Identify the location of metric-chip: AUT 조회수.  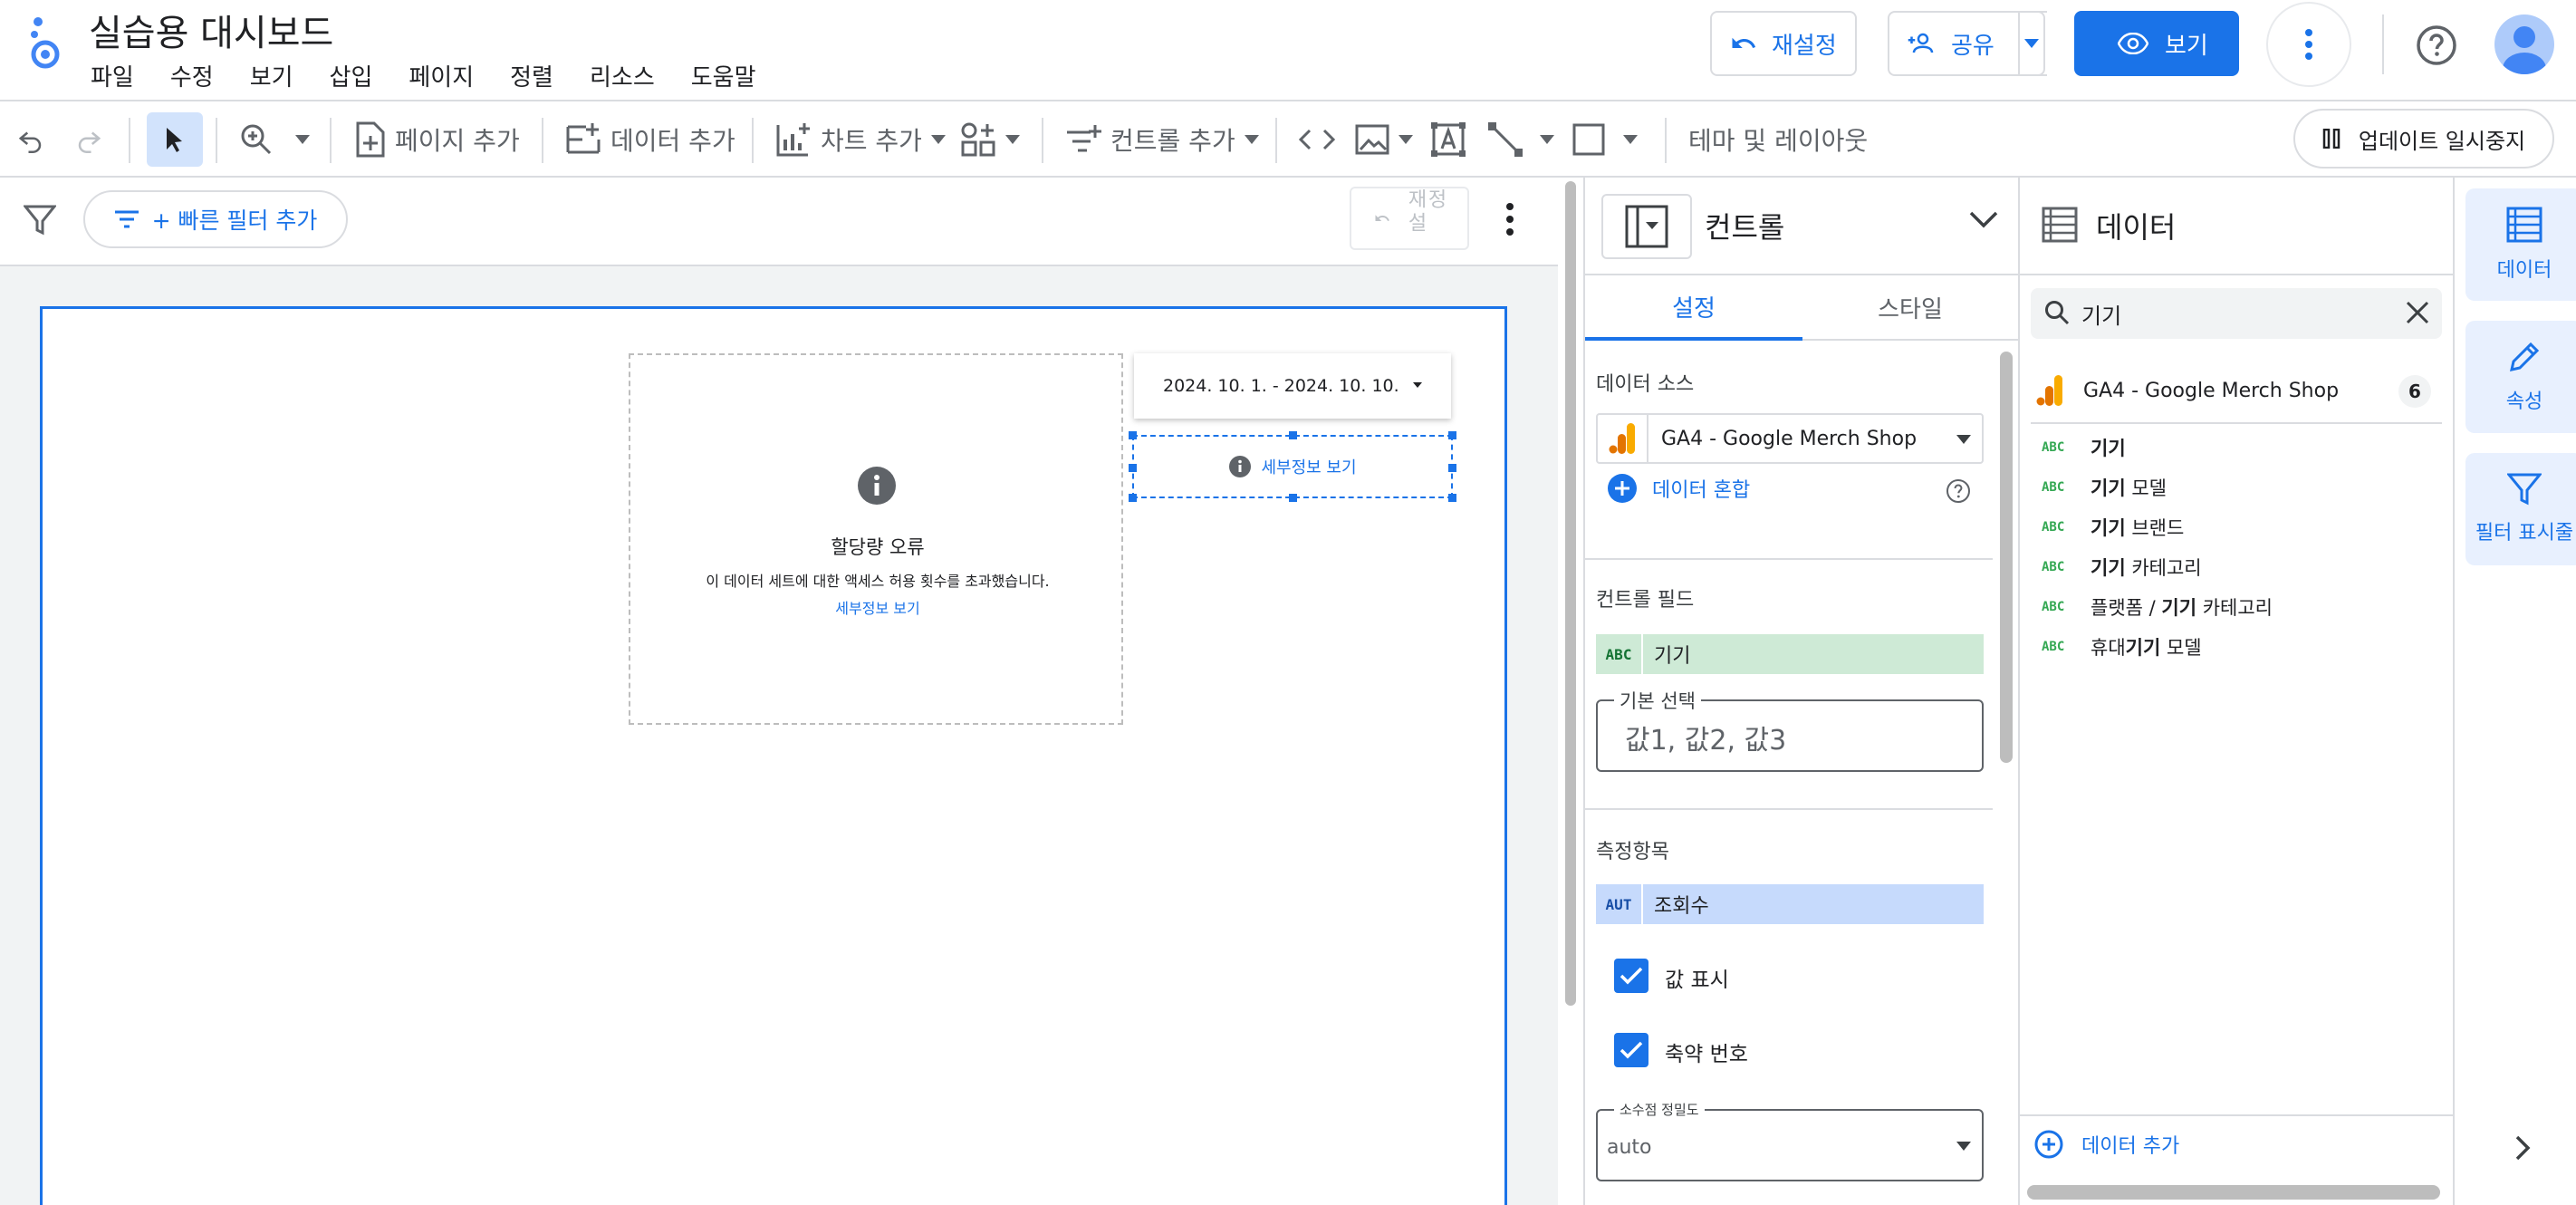
(1790, 904).